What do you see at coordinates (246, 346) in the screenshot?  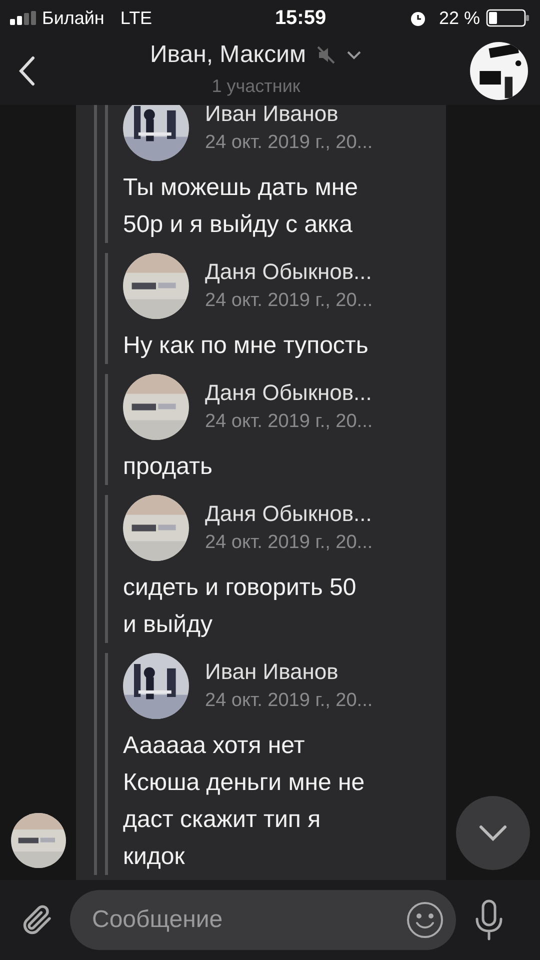 I see `message-text: Ну как по мне тупость` at bounding box center [246, 346].